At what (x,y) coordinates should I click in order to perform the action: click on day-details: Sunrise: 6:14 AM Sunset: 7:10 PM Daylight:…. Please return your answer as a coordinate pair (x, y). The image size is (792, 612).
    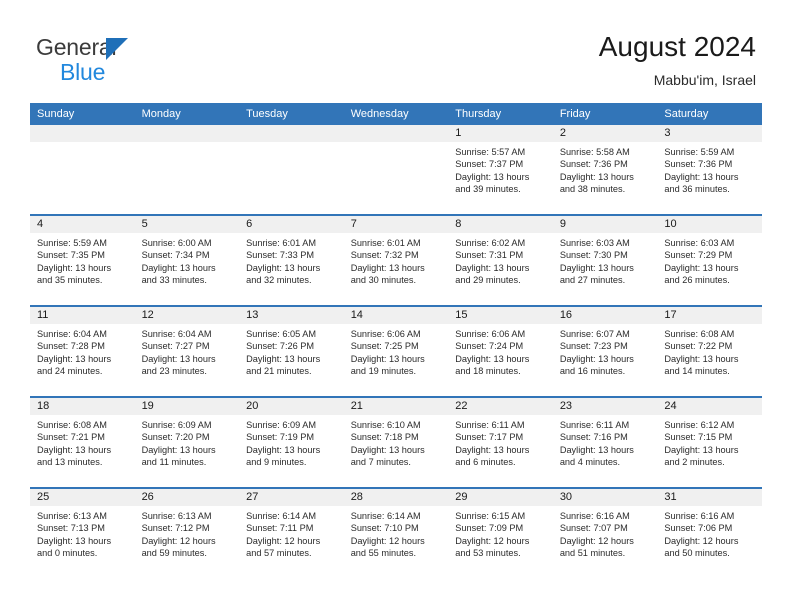
    Looking at the image, I should click on (396, 532).